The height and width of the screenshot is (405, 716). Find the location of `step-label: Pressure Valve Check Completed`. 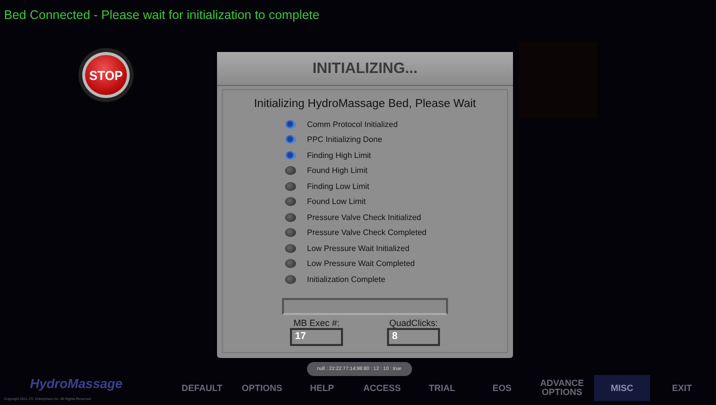

step-label: Pressure Valve Check Completed is located at coordinates (366, 232).